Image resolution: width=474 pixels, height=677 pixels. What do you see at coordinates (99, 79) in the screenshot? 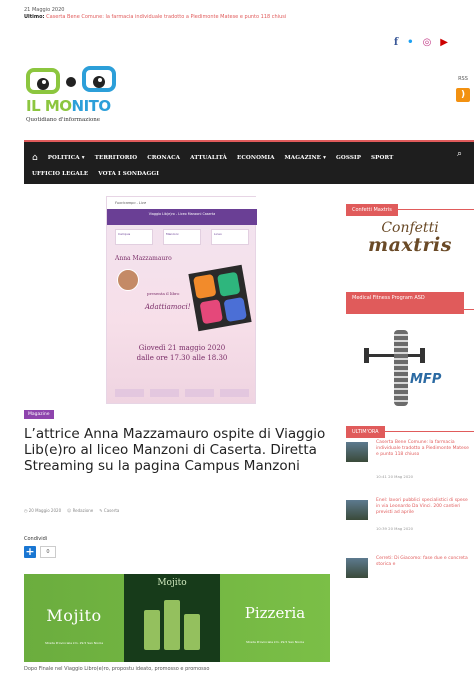
I see `logo-bubble-right` at bounding box center [99, 79].